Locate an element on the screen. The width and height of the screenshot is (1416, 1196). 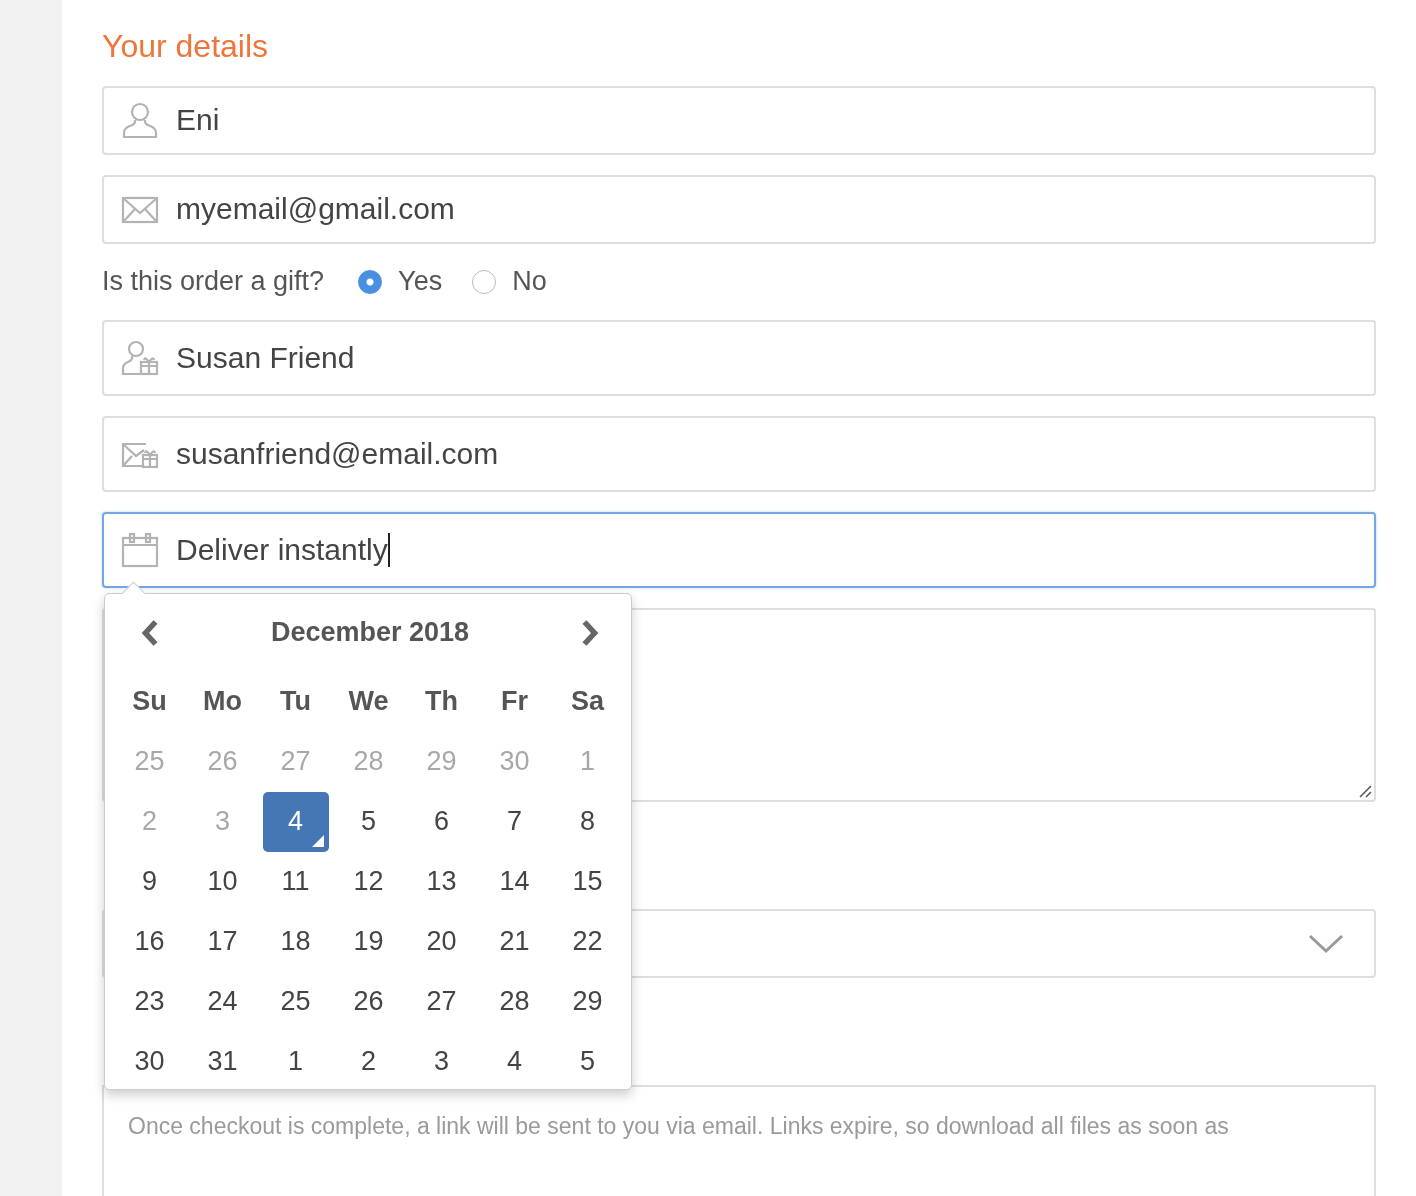
calendar-day: 10 is located at coordinates (222, 881).